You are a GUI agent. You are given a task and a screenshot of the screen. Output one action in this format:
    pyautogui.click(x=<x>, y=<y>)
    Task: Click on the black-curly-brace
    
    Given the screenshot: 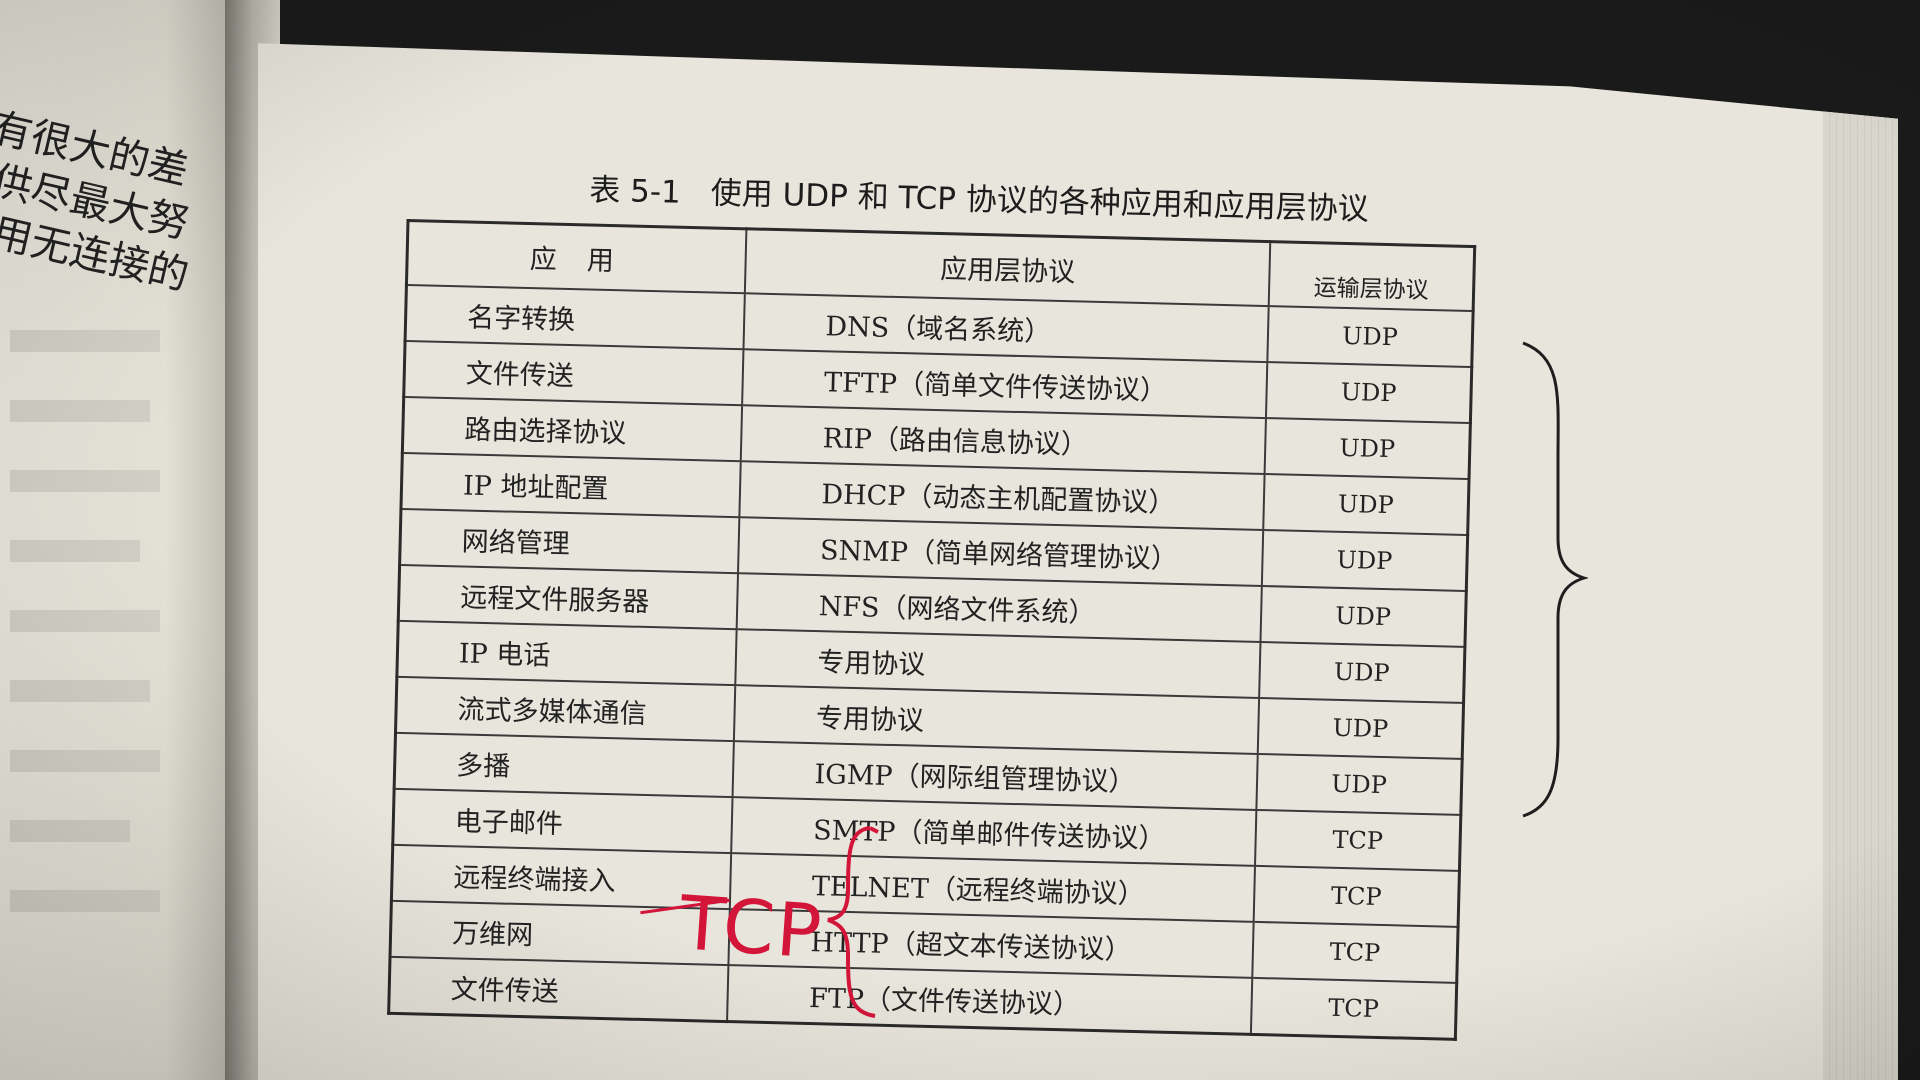 What is the action you would take?
    pyautogui.click(x=1555, y=579)
    